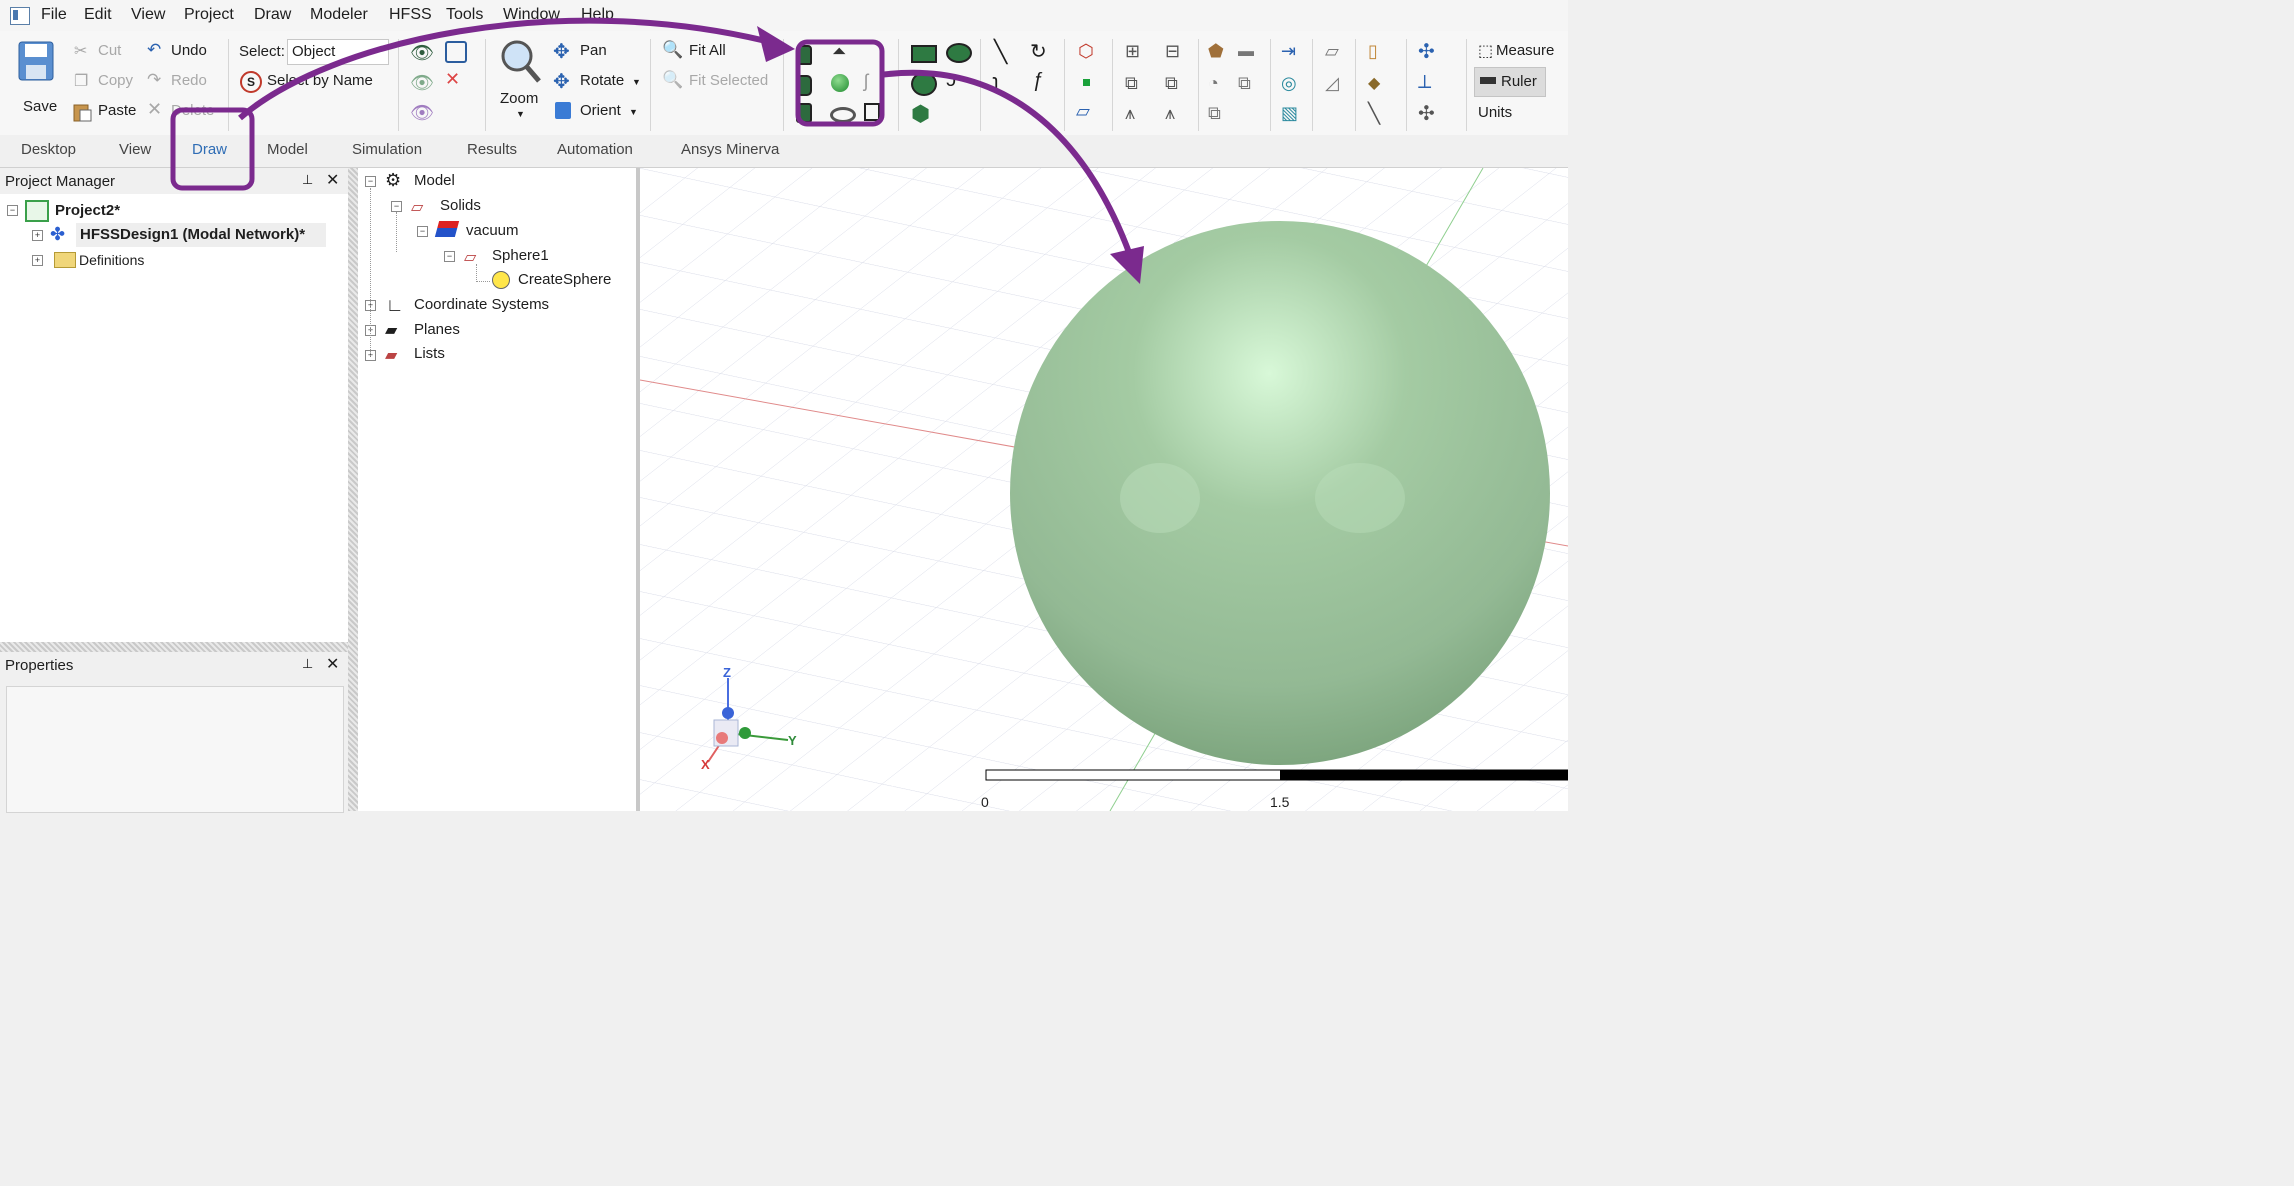 The width and height of the screenshot is (2294, 1186). Describe the element at coordinates (804, 55) in the screenshot. I see `box-icon` at that location.